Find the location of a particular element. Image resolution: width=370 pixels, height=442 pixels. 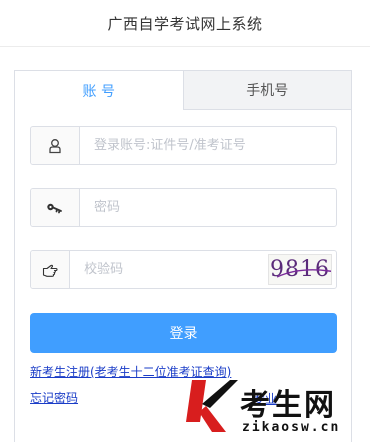

captcha-field: 9816 is located at coordinates (183, 269).